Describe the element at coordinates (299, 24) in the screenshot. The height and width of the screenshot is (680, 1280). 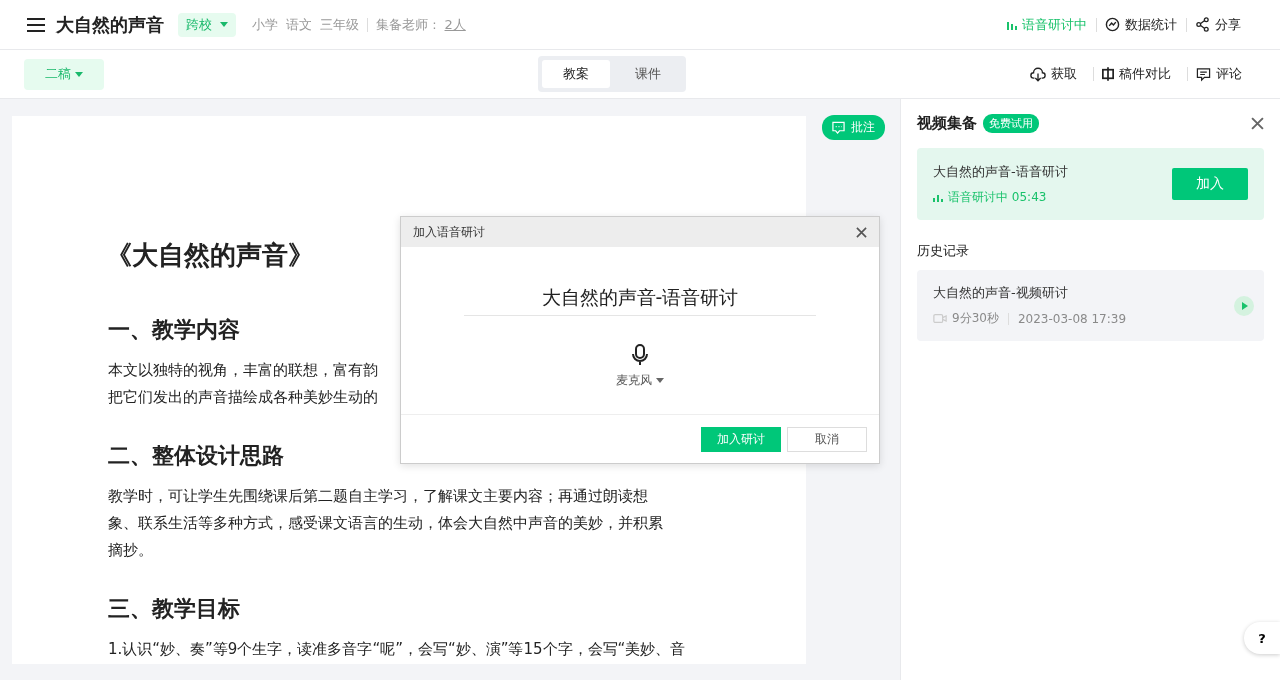
I see `meta-label: 语文` at that location.